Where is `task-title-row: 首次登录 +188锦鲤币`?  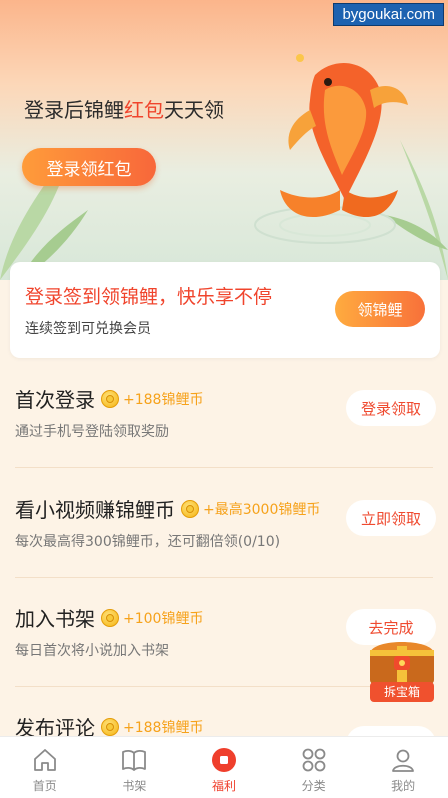 task-title-row: 首次登录 +188锦鲤币 is located at coordinates (109, 398).